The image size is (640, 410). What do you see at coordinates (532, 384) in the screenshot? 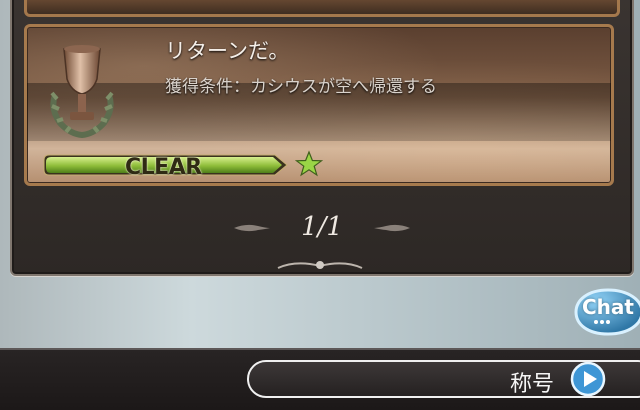
I see `title-menu-label: 称号` at bounding box center [532, 384].